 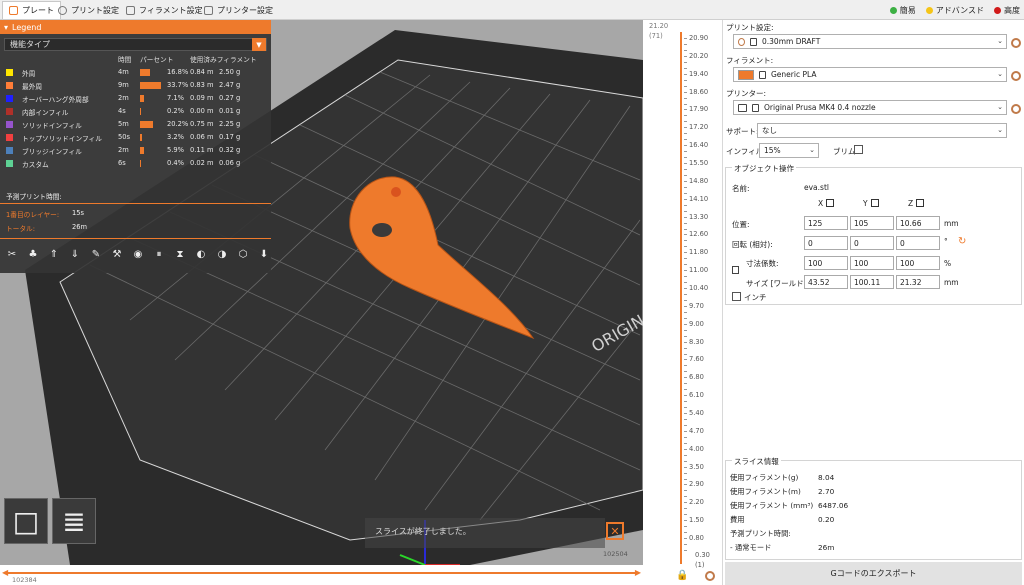 I want to click on legend-row: トップソリッドインフィル 50s 3.2% 0.06 m 0.17 g, so click(x=135, y=137).